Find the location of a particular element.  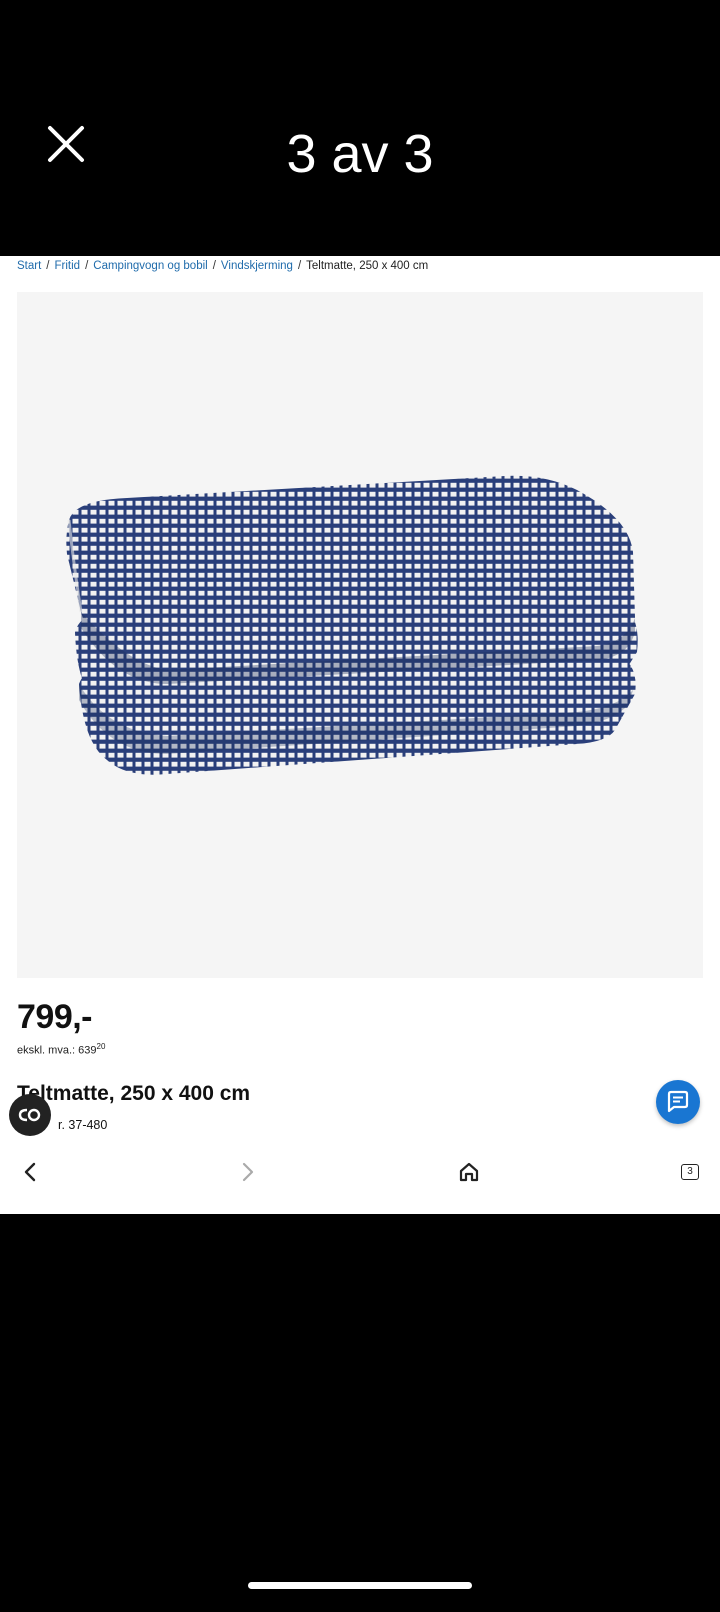

forward-button is located at coordinates (248, 1172).